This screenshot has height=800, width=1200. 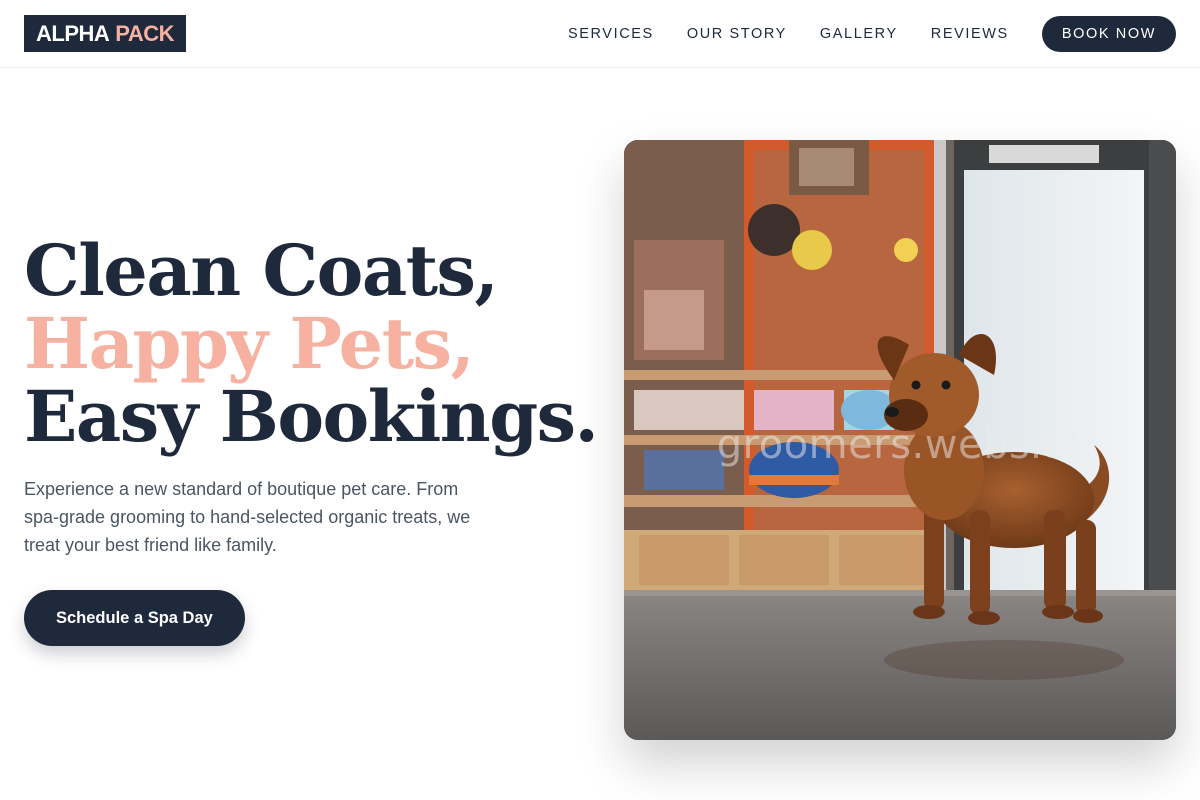 What do you see at coordinates (261, 270) in the screenshot?
I see `headline-line-1: Clean Coats,` at bounding box center [261, 270].